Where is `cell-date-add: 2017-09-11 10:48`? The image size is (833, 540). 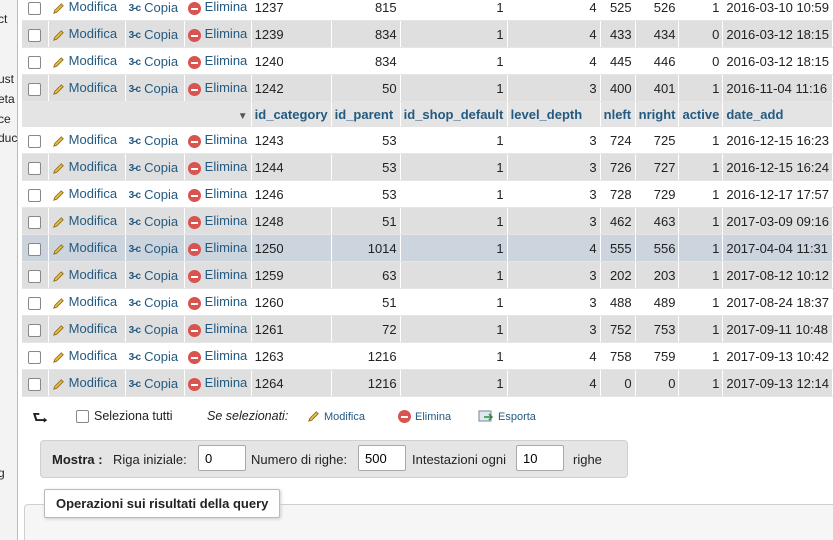 cell-date-add: 2017-09-11 10:48 is located at coordinates (777, 329).